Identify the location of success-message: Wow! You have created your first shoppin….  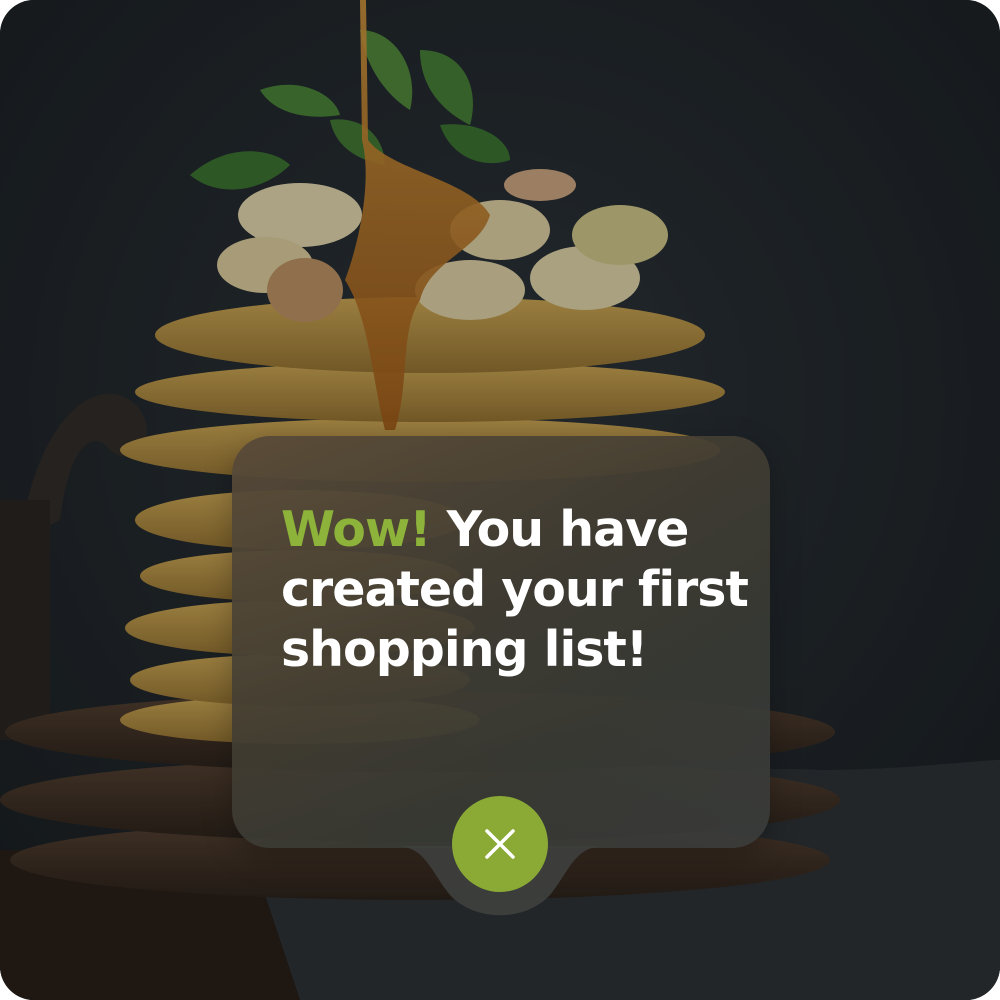
(516, 590).